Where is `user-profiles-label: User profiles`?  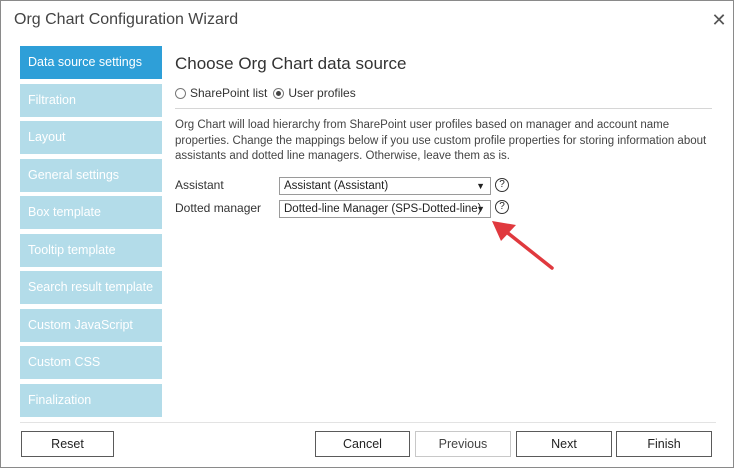
user-profiles-label: User profiles is located at coordinates (321, 93).